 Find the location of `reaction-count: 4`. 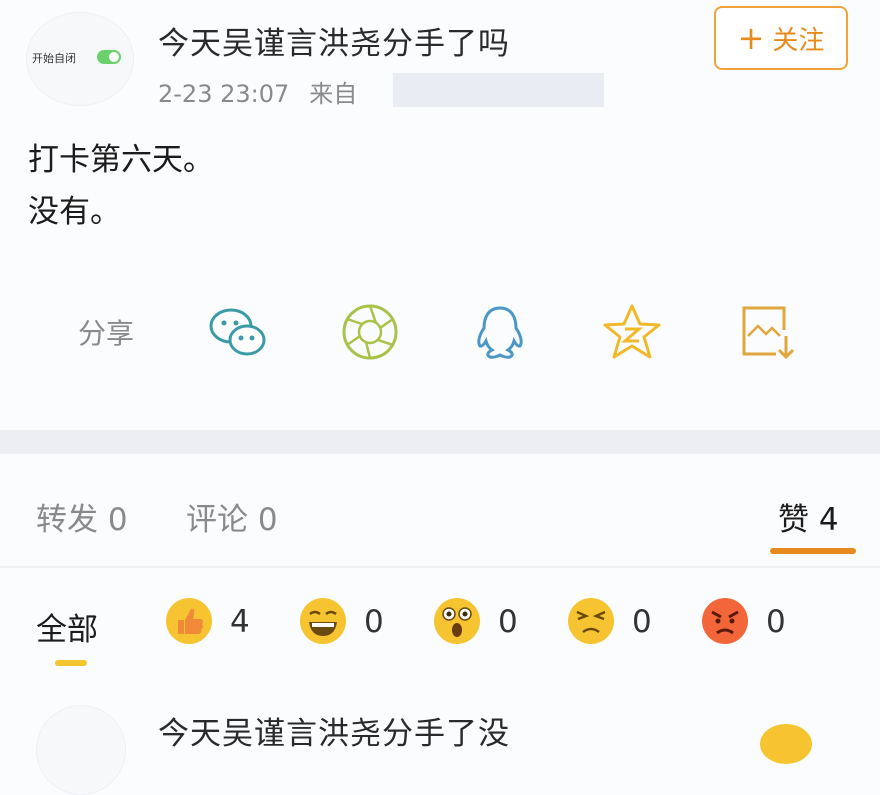

reaction-count: 4 is located at coordinates (240, 622).